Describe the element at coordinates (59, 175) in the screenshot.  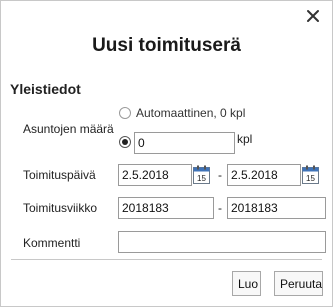
I see `delivery-date-label: Toimituspäivä` at that location.